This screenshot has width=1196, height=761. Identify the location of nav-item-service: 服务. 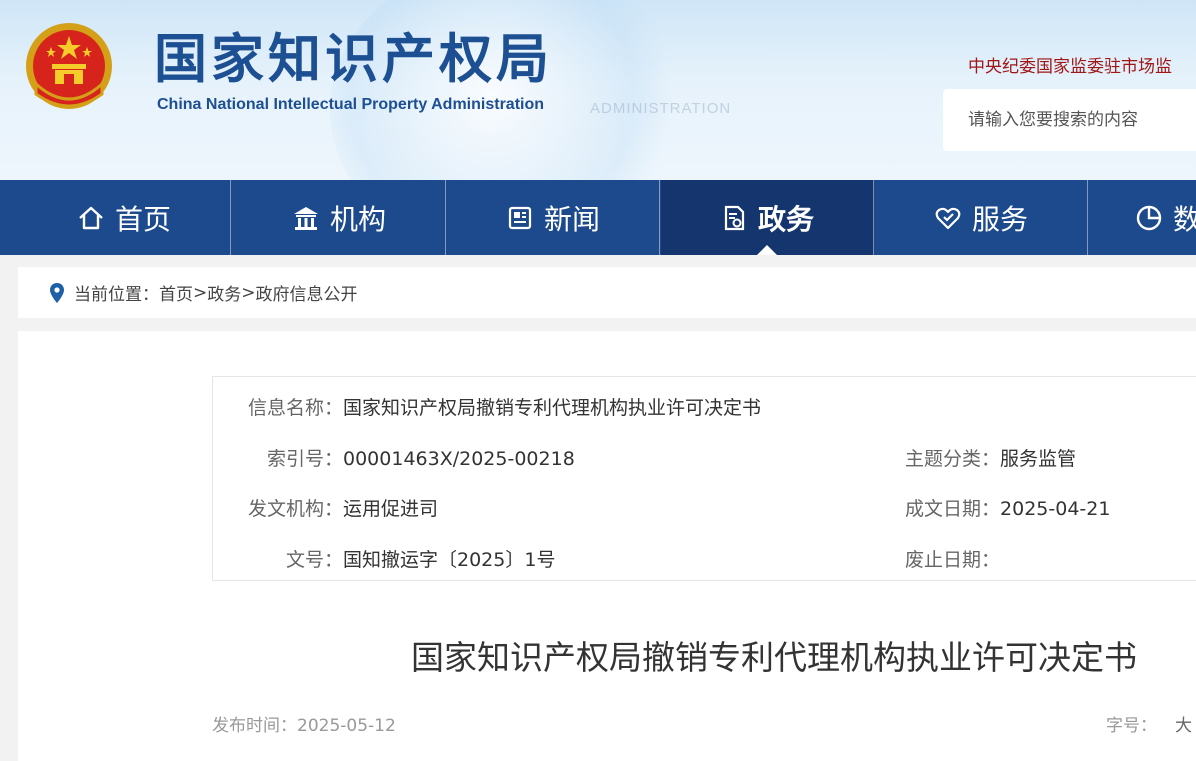
(981, 217).